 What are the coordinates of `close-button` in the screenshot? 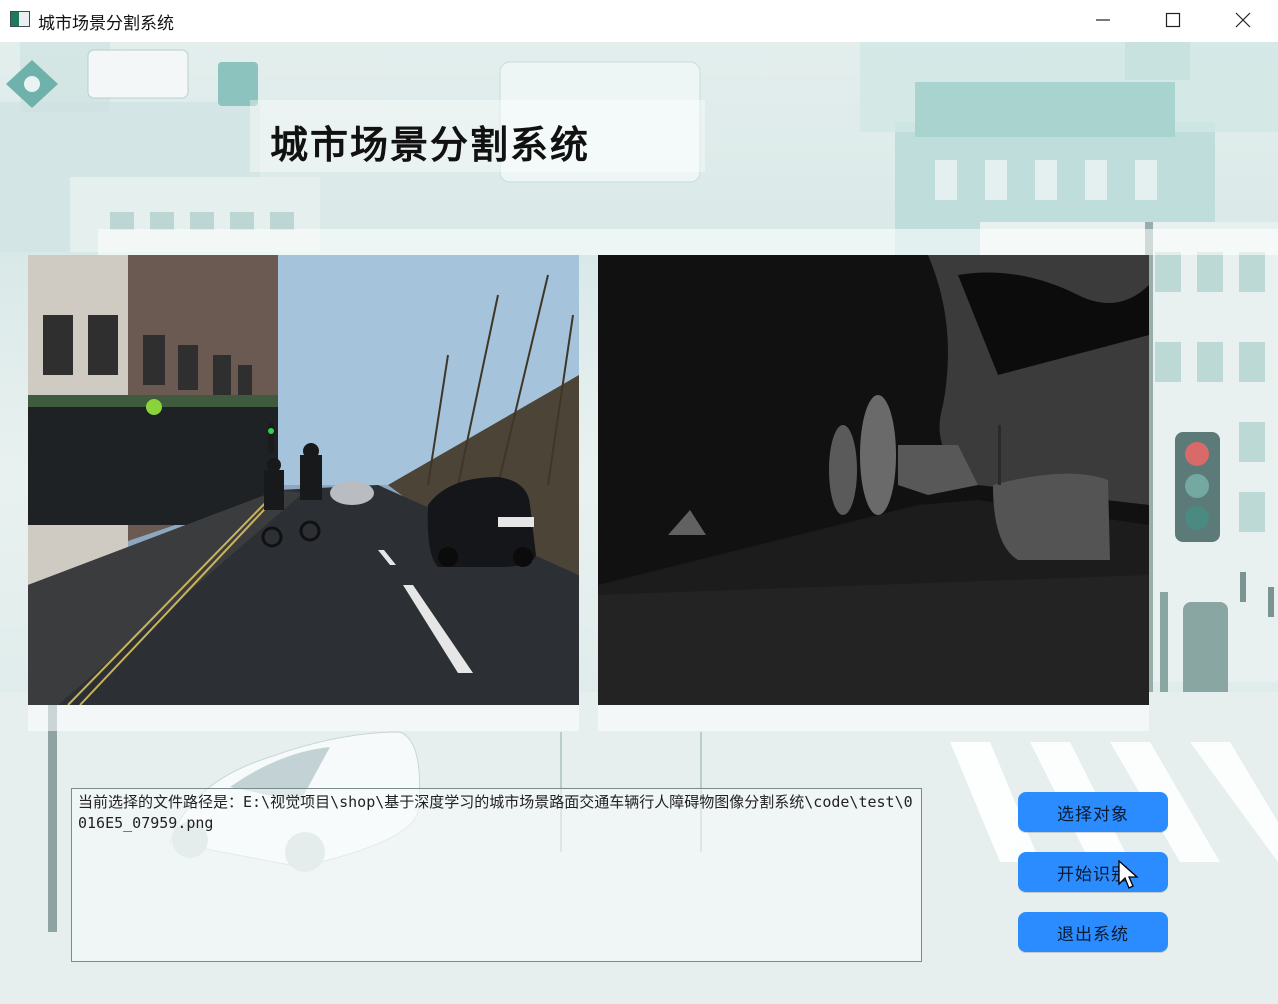 It's located at (1243, 20).